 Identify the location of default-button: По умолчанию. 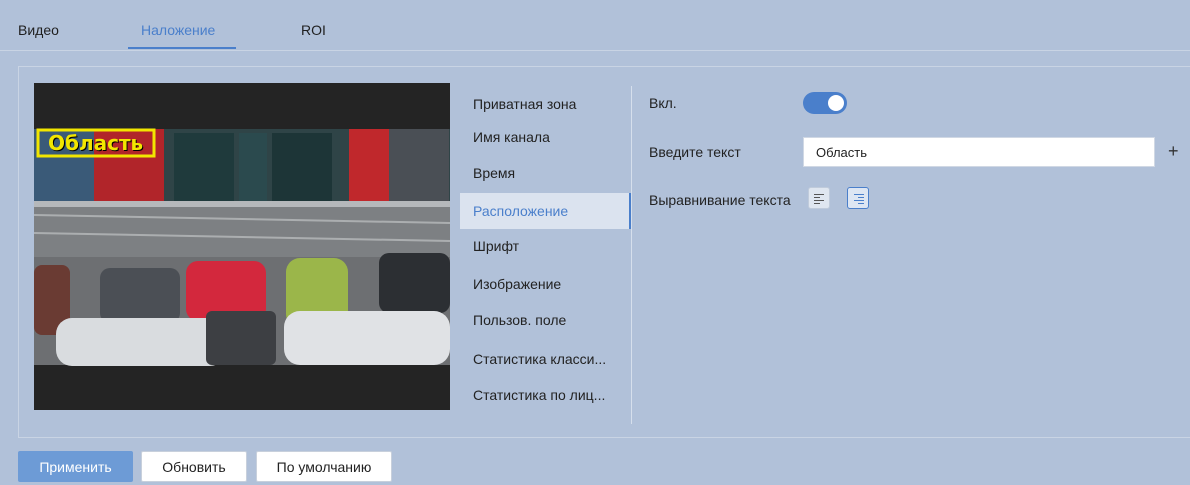
(324, 466).